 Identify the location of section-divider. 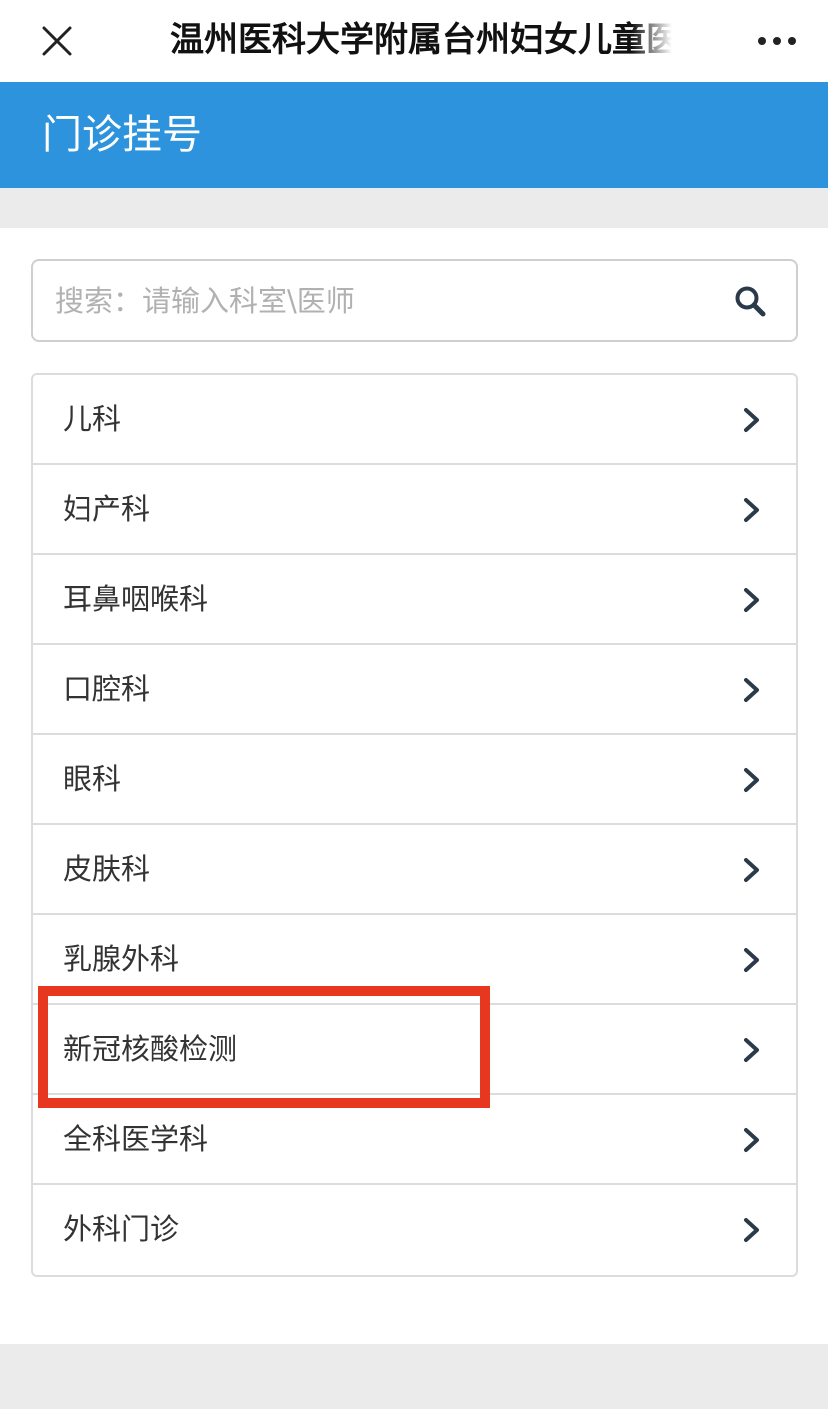
(414, 208).